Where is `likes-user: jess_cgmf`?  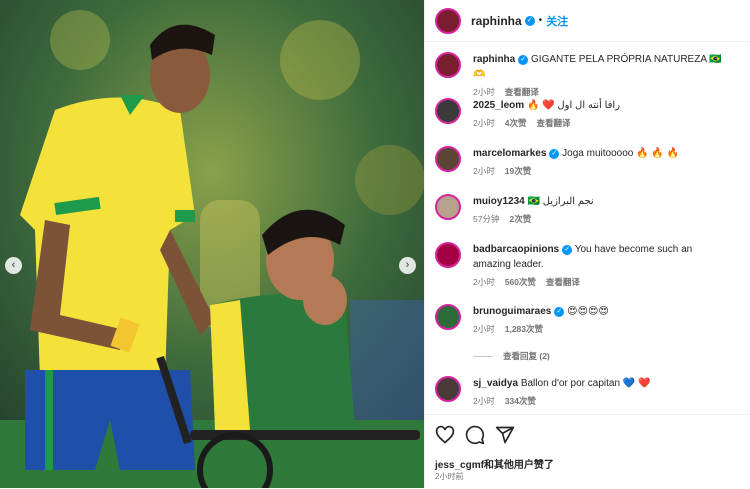 likes-user: jess_cgmf is located at coordinates (459, 465).